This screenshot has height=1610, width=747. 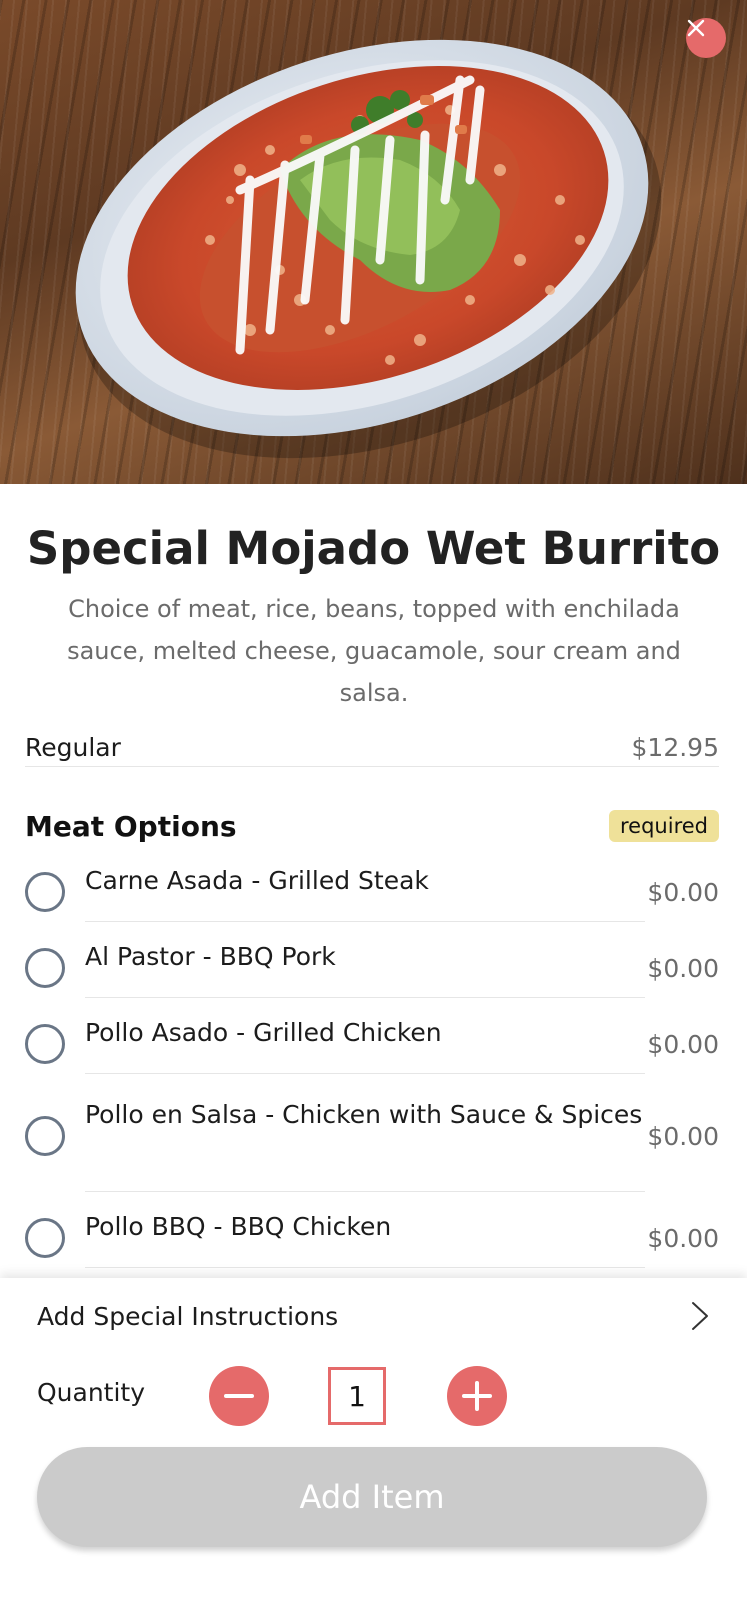 I want to click on decrease-quantity-button, so click(x=239, y=1396).